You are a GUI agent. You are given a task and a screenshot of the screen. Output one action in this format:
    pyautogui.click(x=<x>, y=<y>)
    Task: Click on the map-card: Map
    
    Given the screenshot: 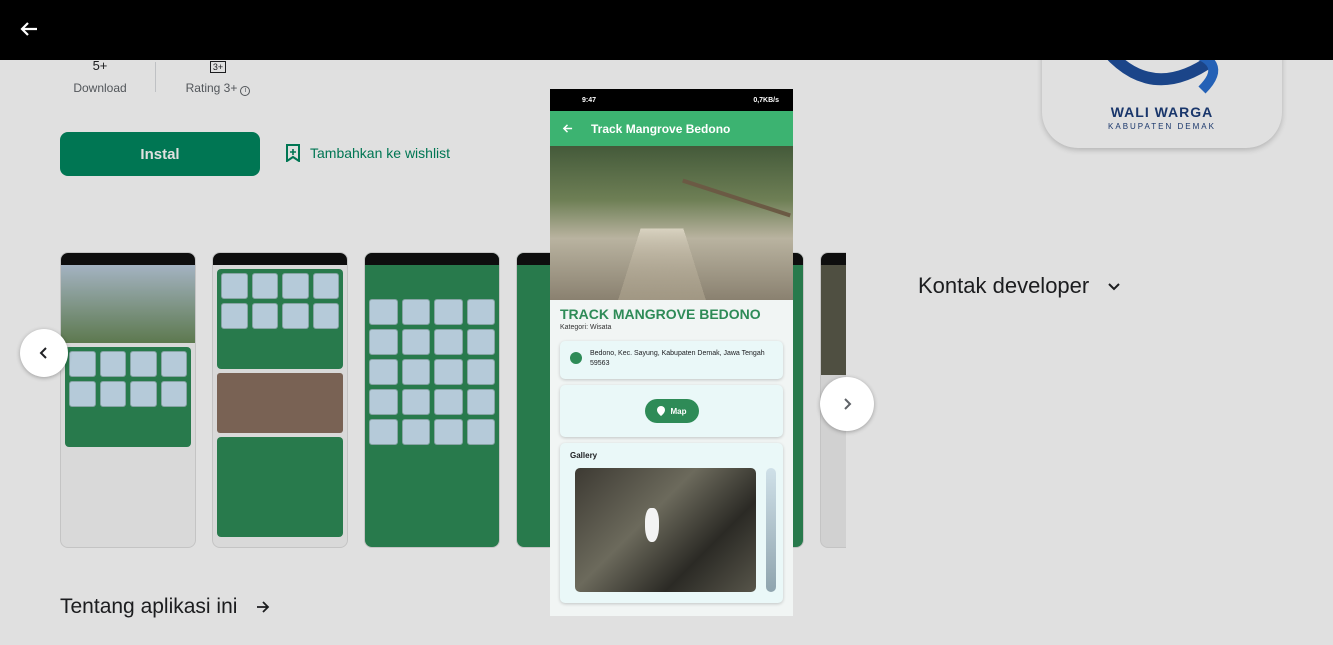 What is the action you would take?
    pyautogui.click(x=671, y=411)
    